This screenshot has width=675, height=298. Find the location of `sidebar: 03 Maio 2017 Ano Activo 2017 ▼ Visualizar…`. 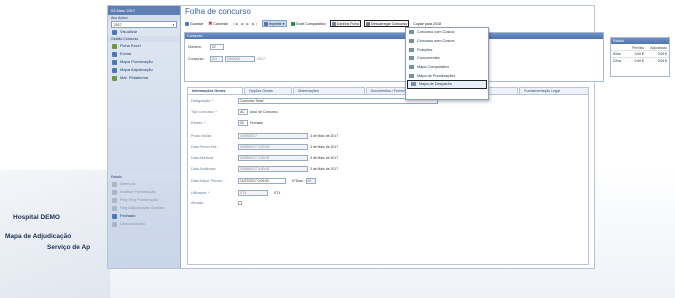

sidebar: 03 Maio 2017 Ano Activo 2017 ▼ Visualizar… is located at coordinates (144, 137).